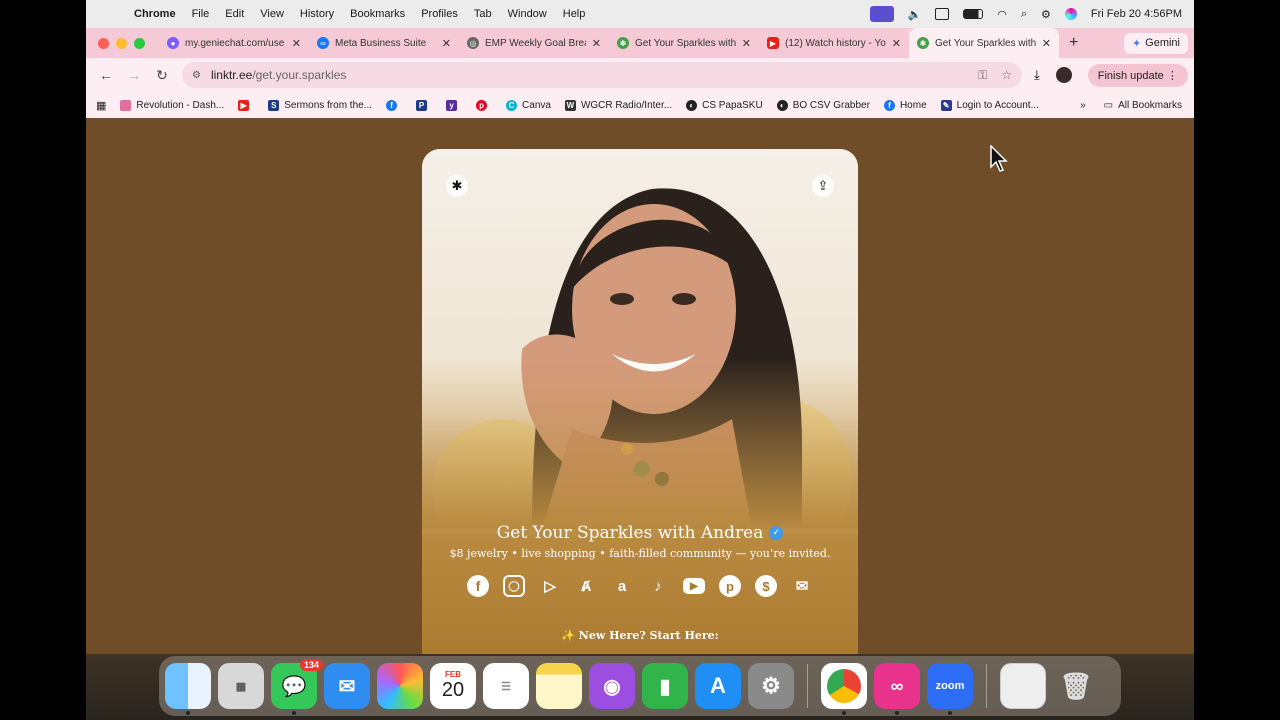  Describe the element at coordinates (1046, 14) in the screenshot. I see `control-center-icon: ⚙` at that location.